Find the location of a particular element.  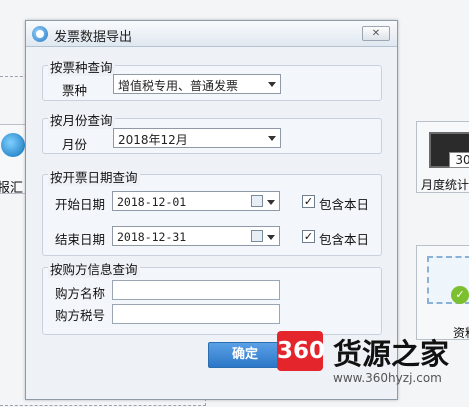

monthly-stats-label: 月度统计 is located at coordinates (445, 185).